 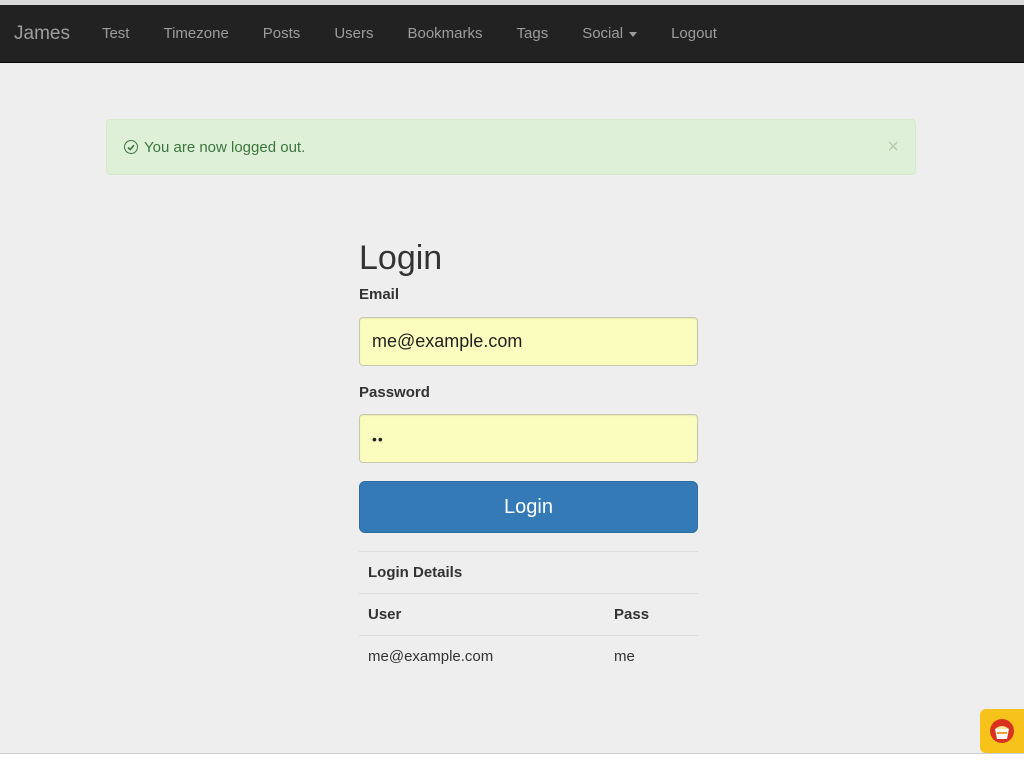 What do you see at coordinates (378, 438) in the screenshot?
I see `password-mask: ••` at bounding box center [378, 438].